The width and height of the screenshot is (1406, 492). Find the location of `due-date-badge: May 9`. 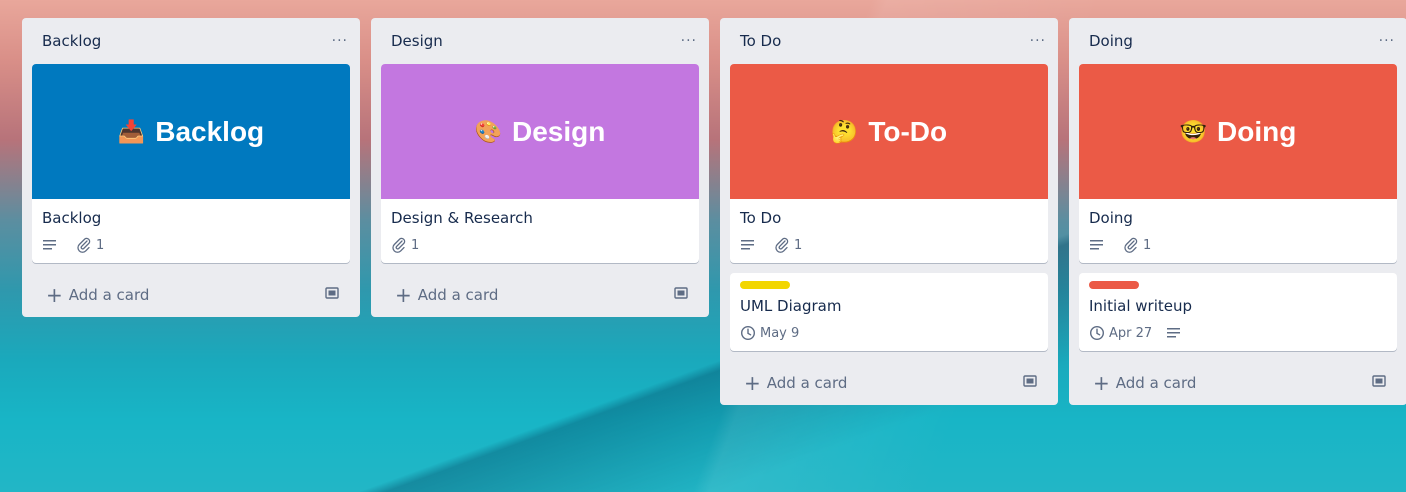

due-date-badge: May 9 is located at coordinates (769, 333).